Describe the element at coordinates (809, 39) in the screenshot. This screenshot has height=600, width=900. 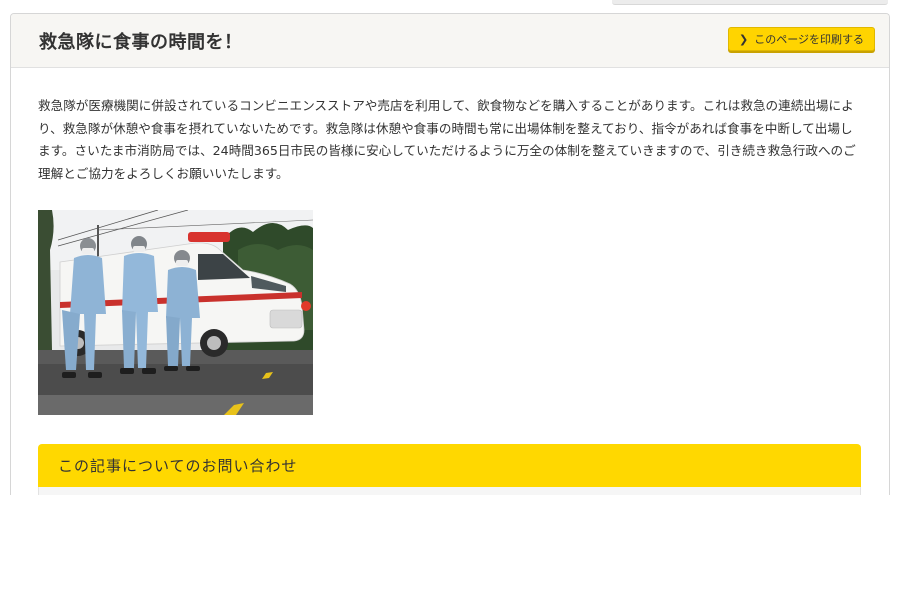
I see `print-page-button-label: このページを印刷する` at that location.